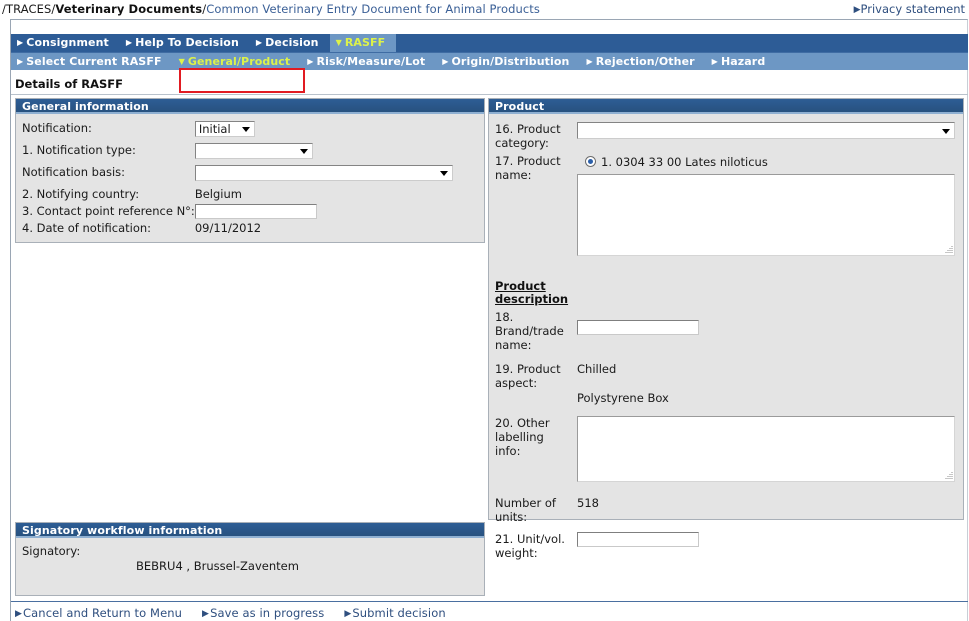 Image resolution: width=969 pixels, height=621 pixels. Describe the element at coordinates (525, 510) in the screenshot. I see `product-units-label: Number of units:` at that location.